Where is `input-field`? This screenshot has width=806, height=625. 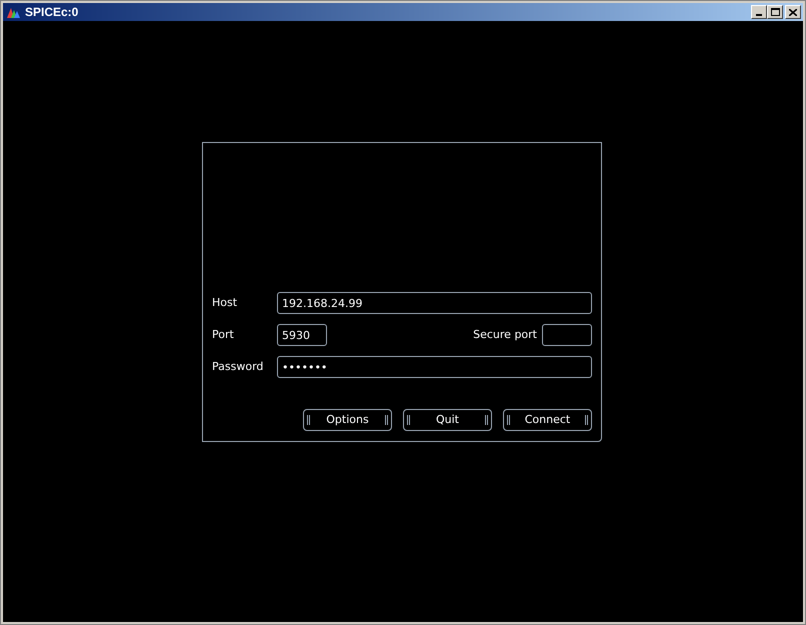 input-field is located at coordinates (567, 335).